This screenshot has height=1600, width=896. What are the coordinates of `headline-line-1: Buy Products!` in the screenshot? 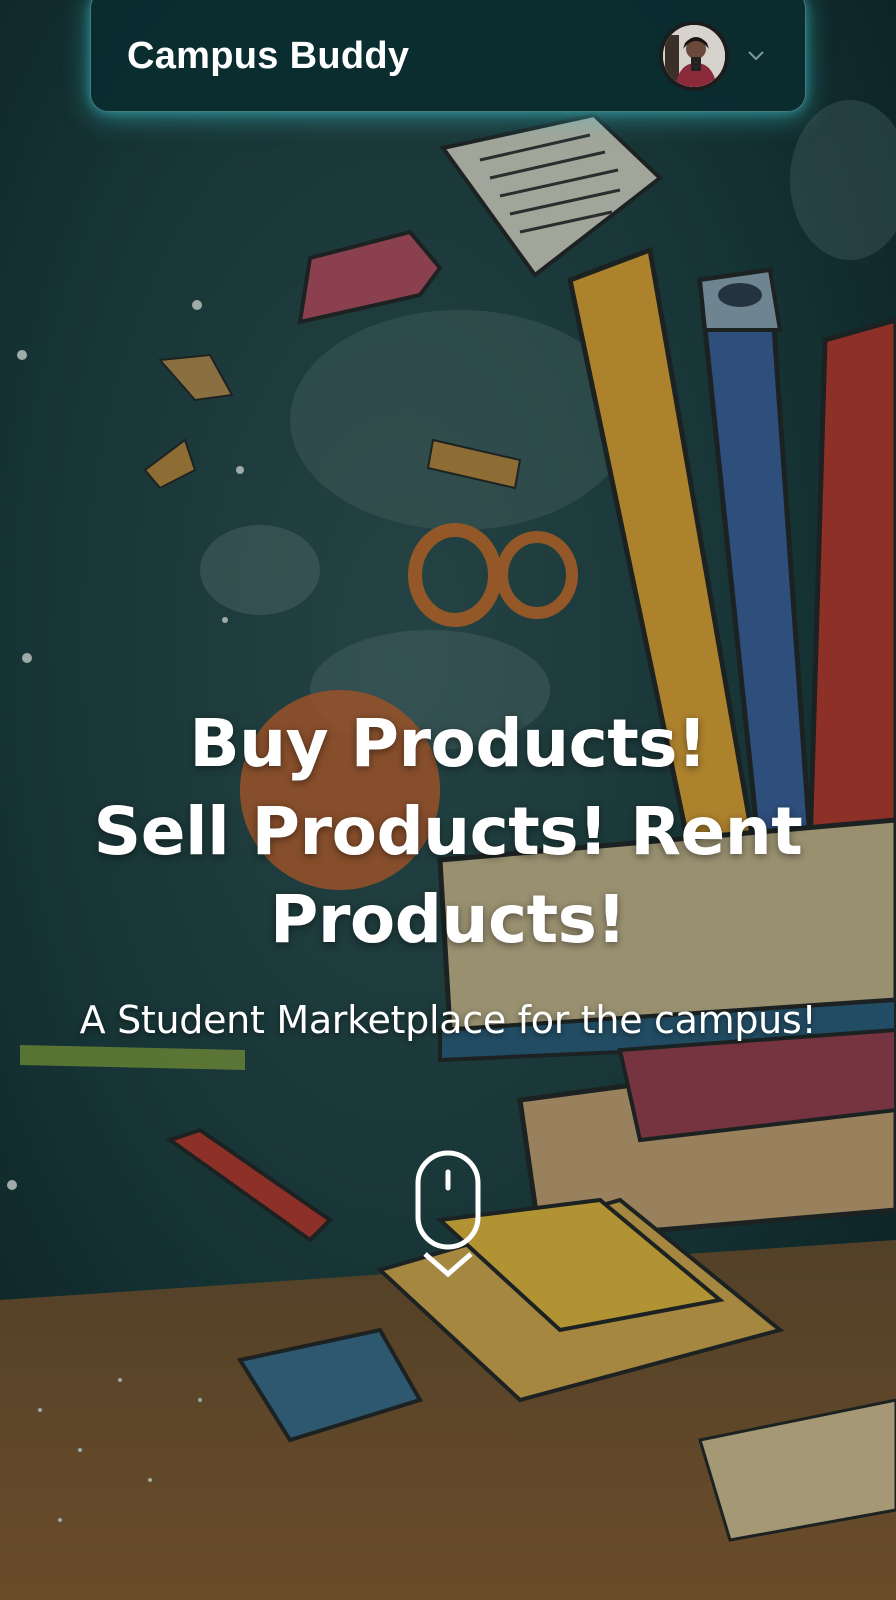 It's located at (448, 743).